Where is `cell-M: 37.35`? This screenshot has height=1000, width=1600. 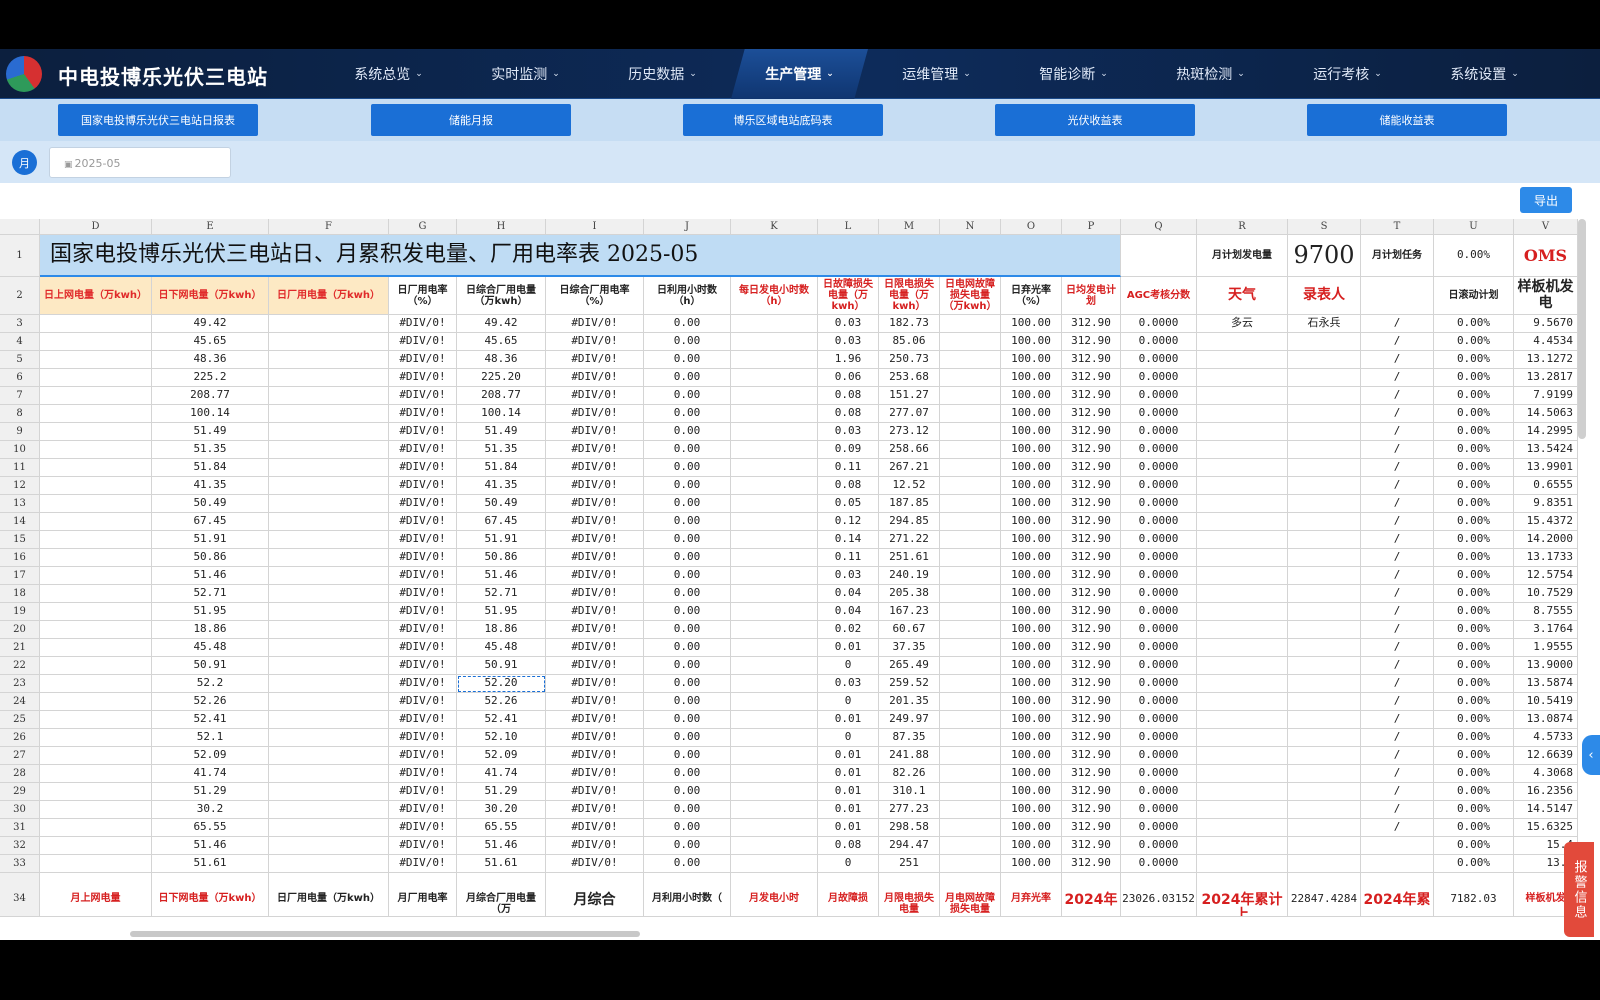 cell-M: 37.35 is located at coordinates (909, 648).